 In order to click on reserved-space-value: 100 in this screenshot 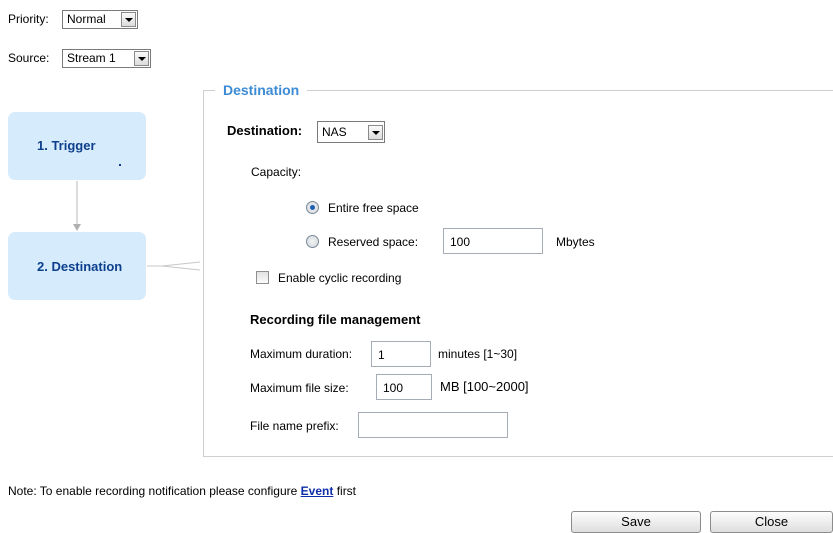, I will do `click(460, 242)`.